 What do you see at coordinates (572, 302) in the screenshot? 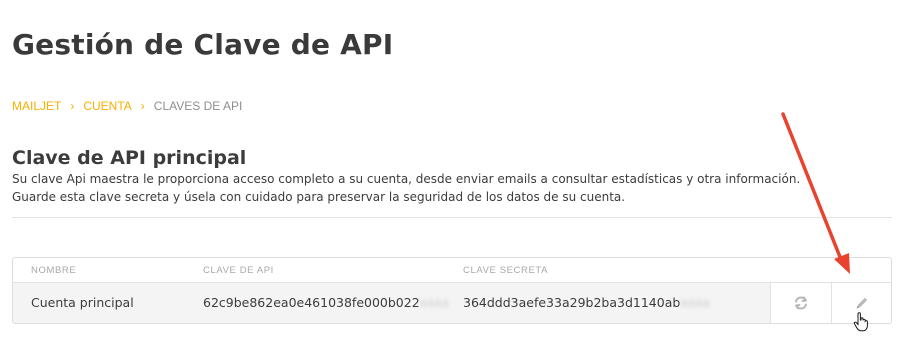
I see `secret-key-visible: 364ddd3aefe33a29b2ba3d1140ab` at bounding box center [572, 302].